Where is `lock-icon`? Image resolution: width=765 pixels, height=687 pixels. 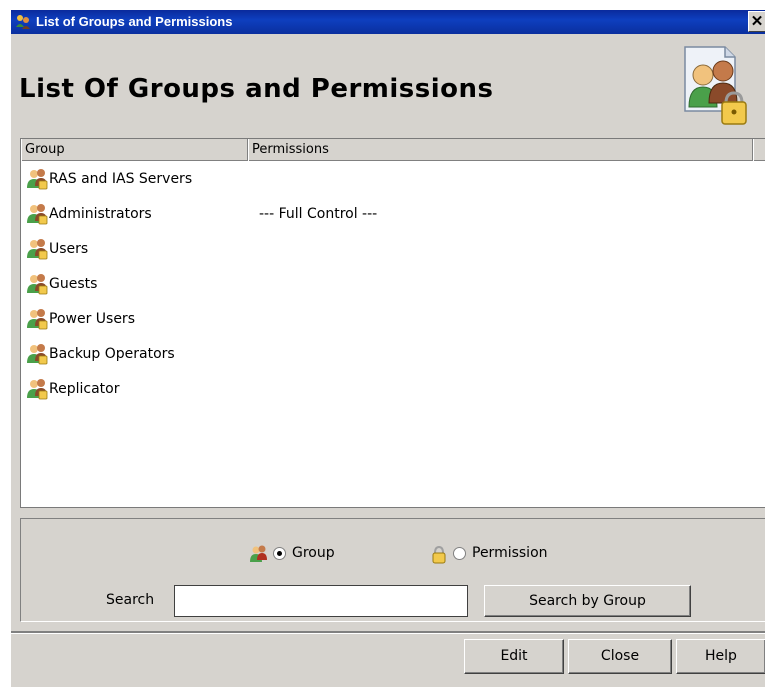
lock-icon is located at coordinates (439, 554).